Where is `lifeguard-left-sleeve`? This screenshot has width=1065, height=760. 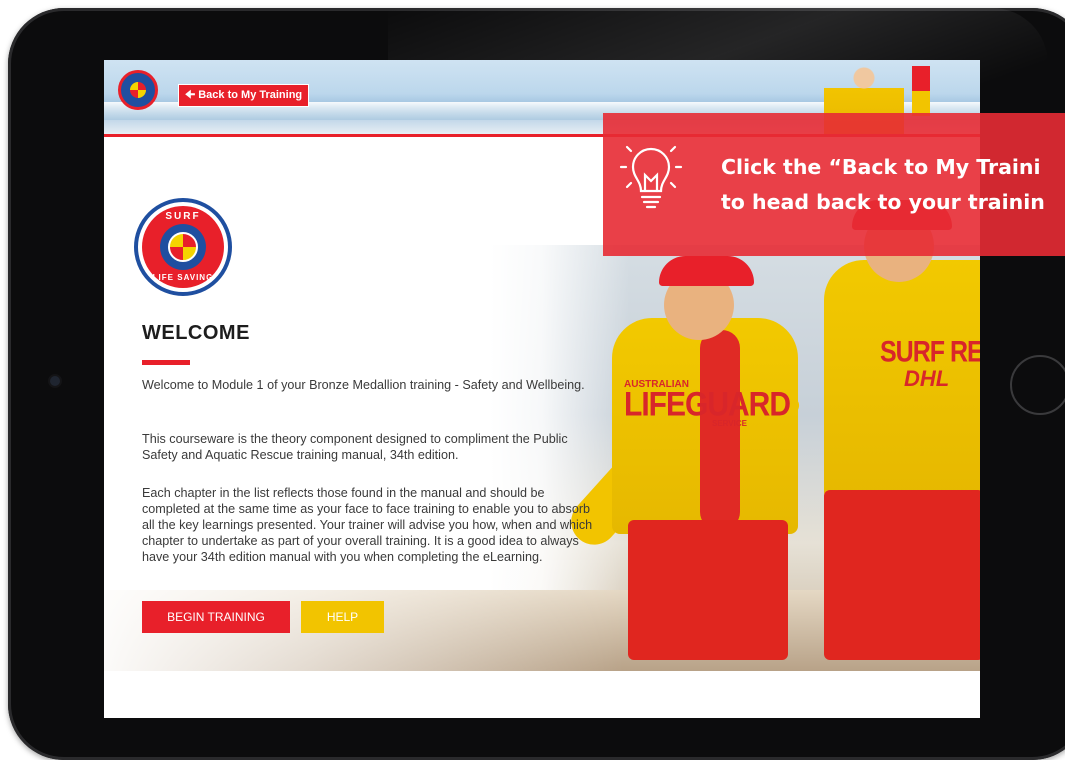
lifeguard-left-sleeve is located at coordinates (720, 430).